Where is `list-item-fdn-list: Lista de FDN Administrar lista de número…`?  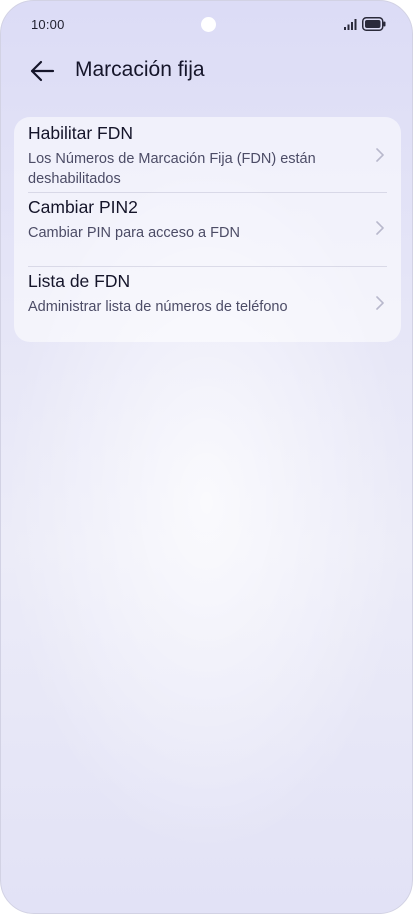
list-item-fdn-list: Lista de FDN Administrar lista de número… is located at coordinates (207, 304).